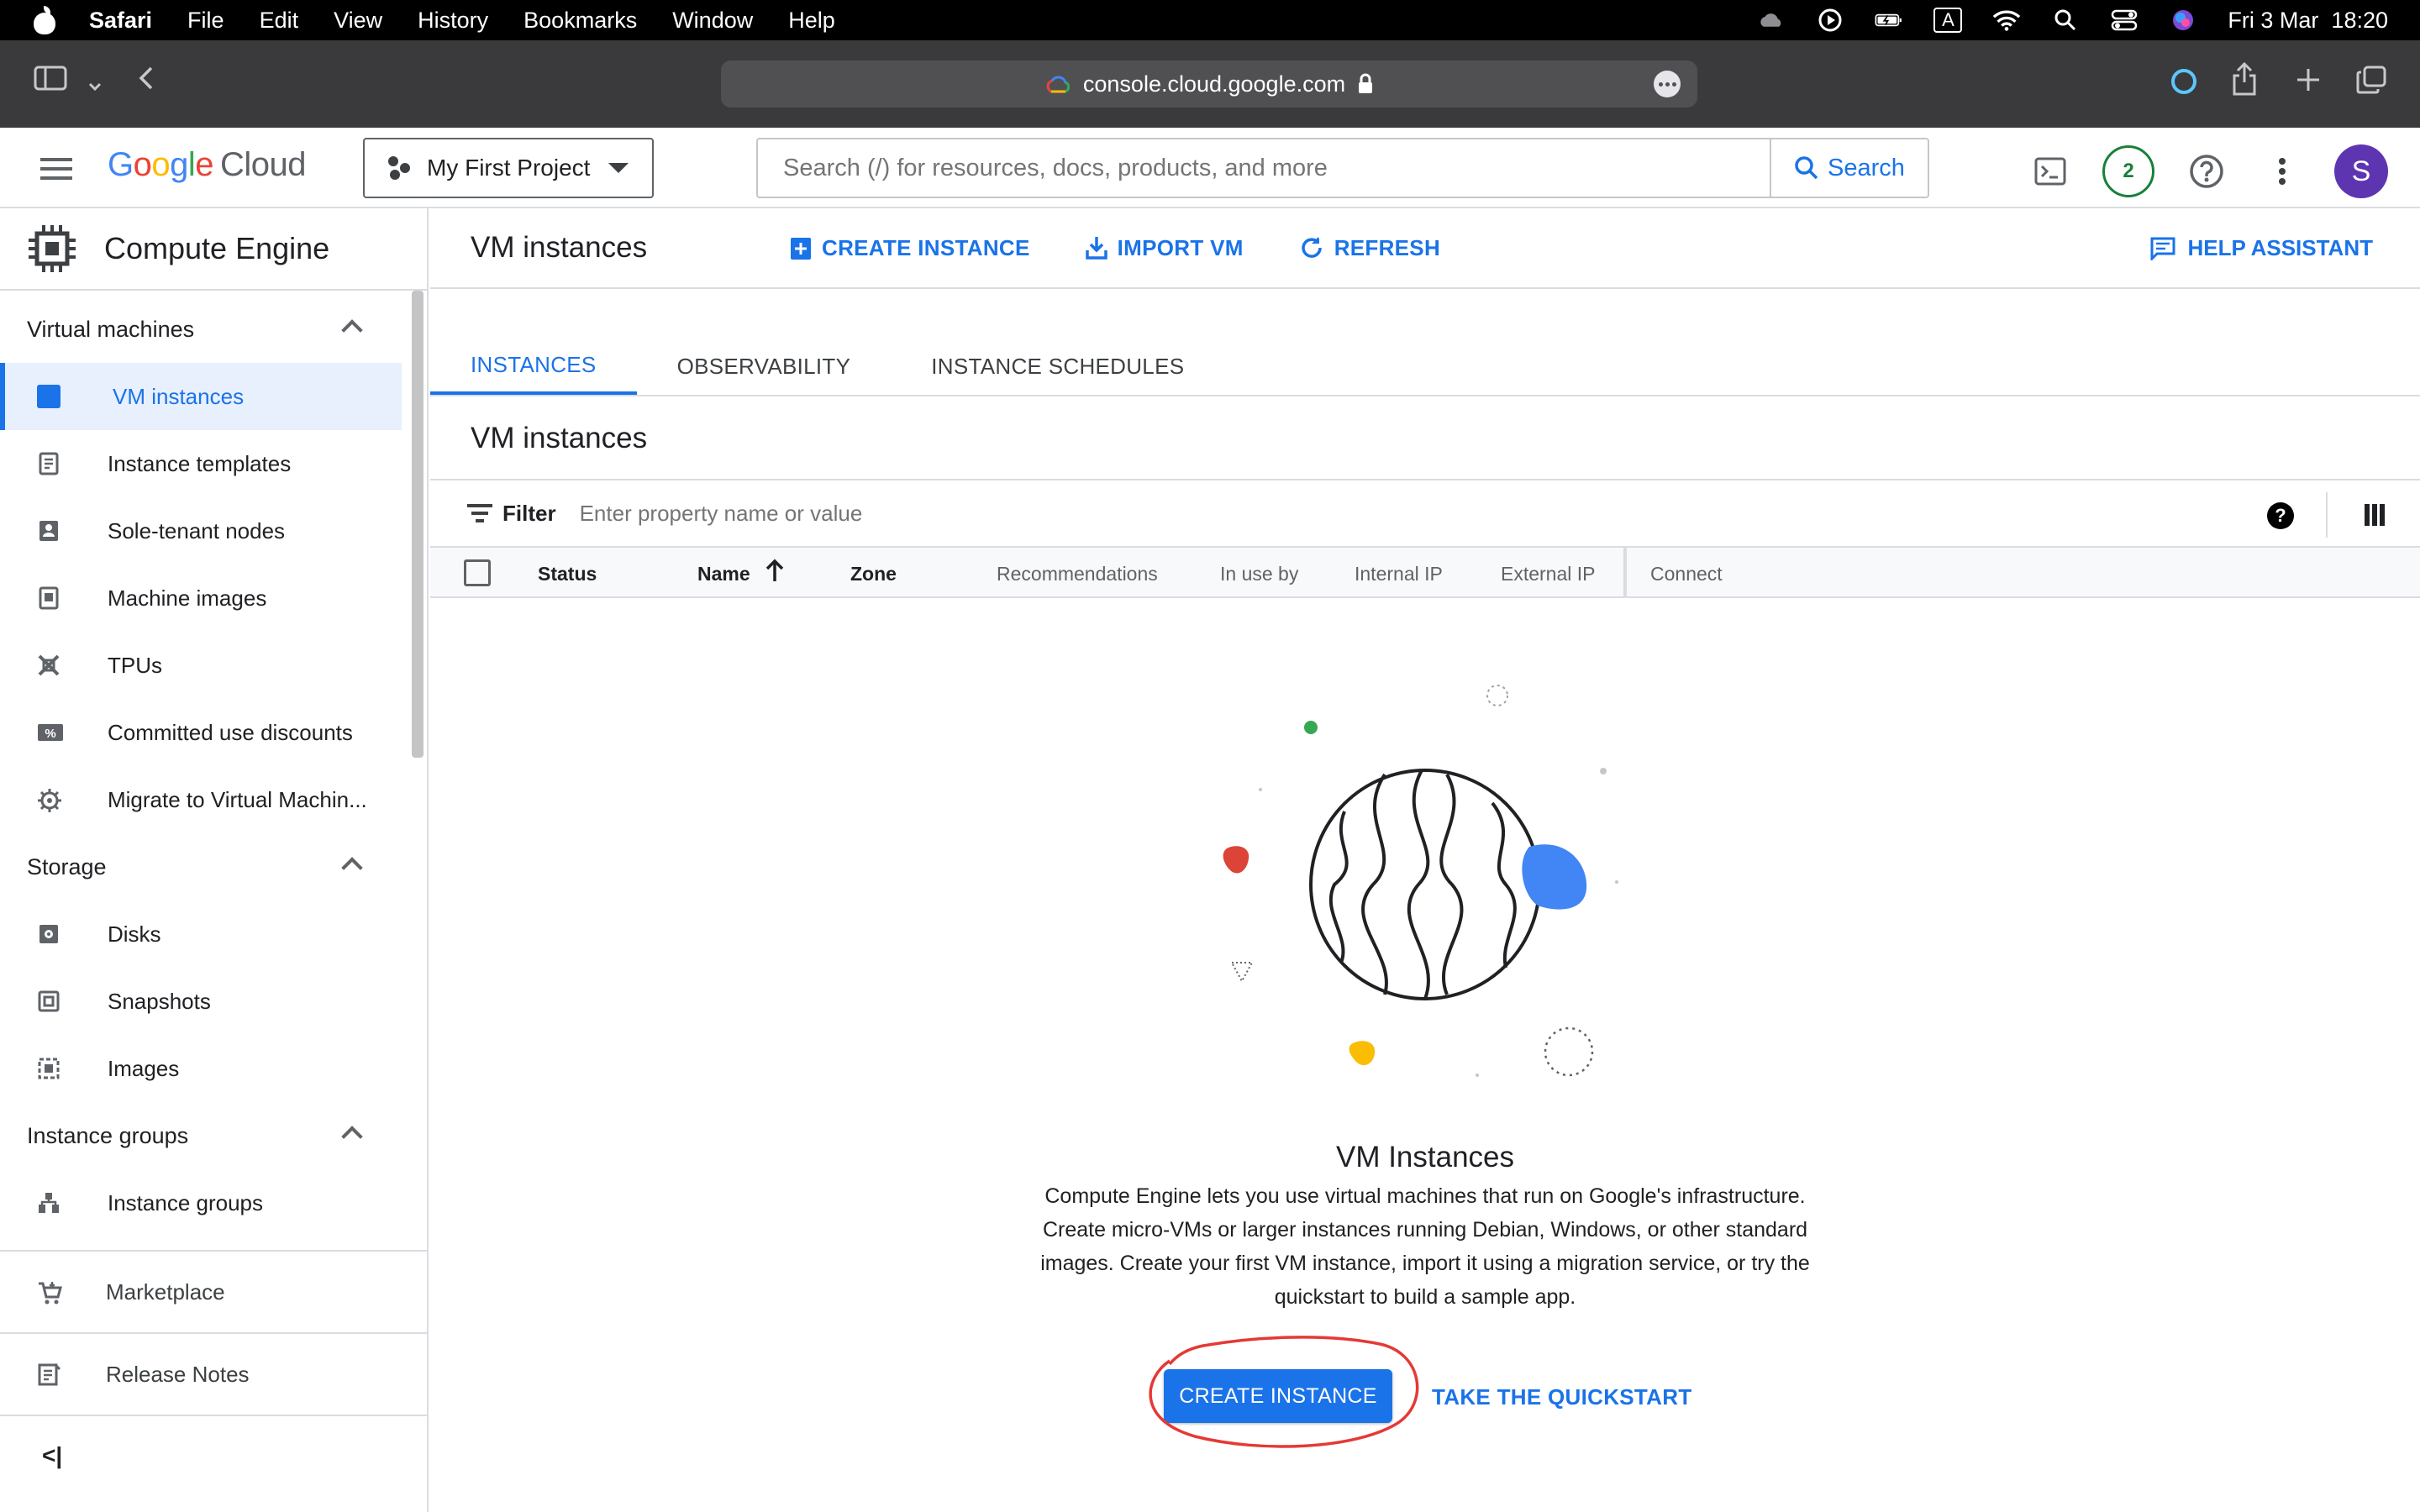 The width and height of the screenshot is (2420, 1512). Describe the element at coordinates (480, 513) in the screenshot. I see `filter-icon` at that location.